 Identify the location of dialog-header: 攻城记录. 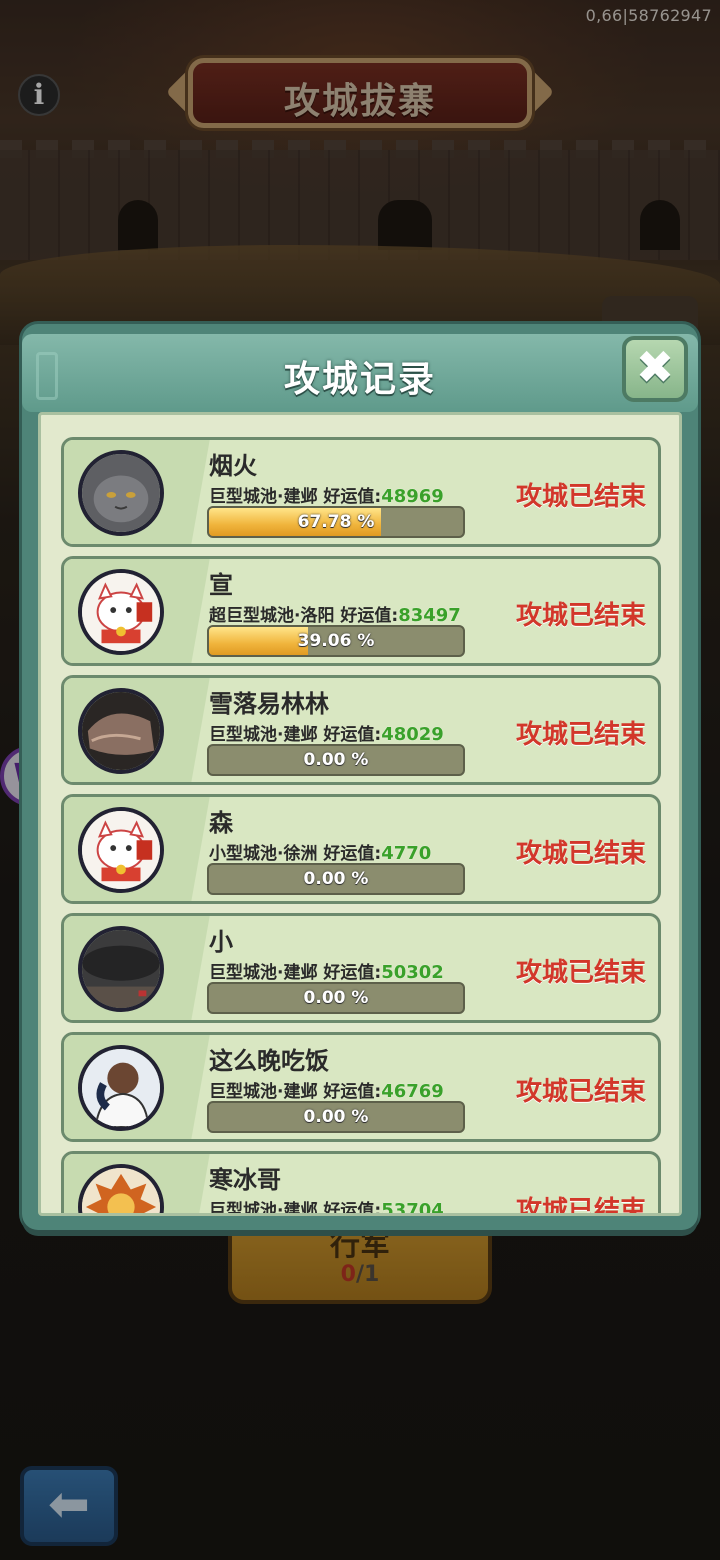
(360, 373).